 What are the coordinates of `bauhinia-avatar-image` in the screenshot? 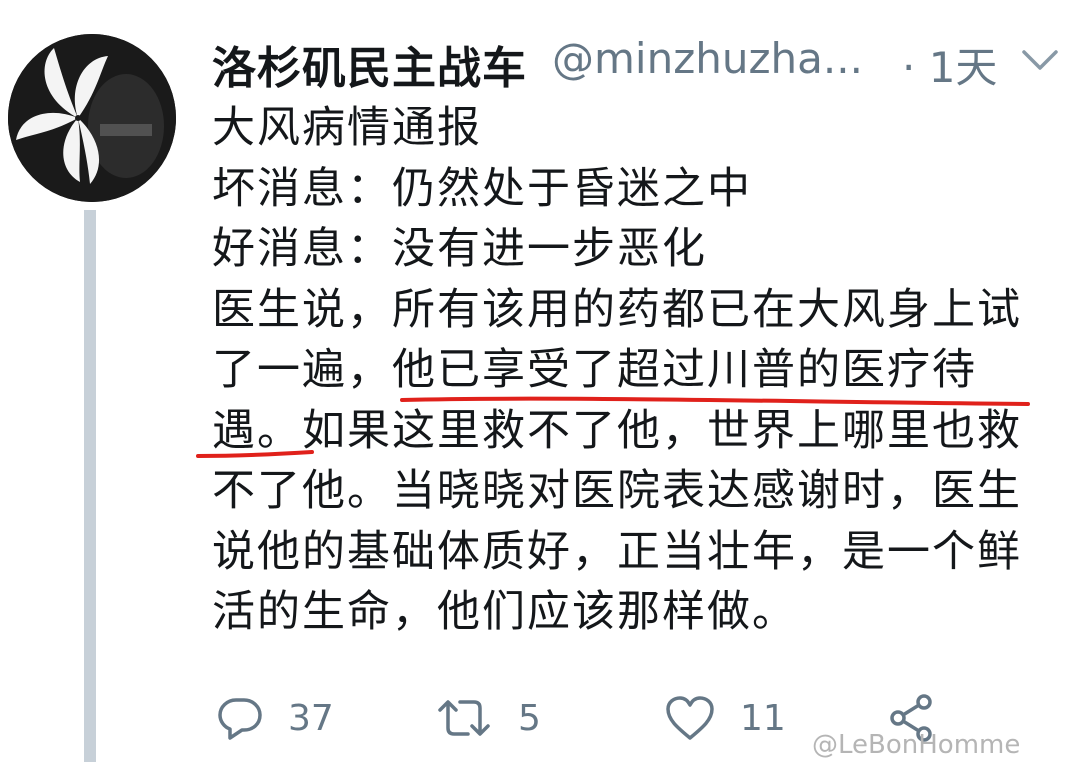 It's located at (92, 118).